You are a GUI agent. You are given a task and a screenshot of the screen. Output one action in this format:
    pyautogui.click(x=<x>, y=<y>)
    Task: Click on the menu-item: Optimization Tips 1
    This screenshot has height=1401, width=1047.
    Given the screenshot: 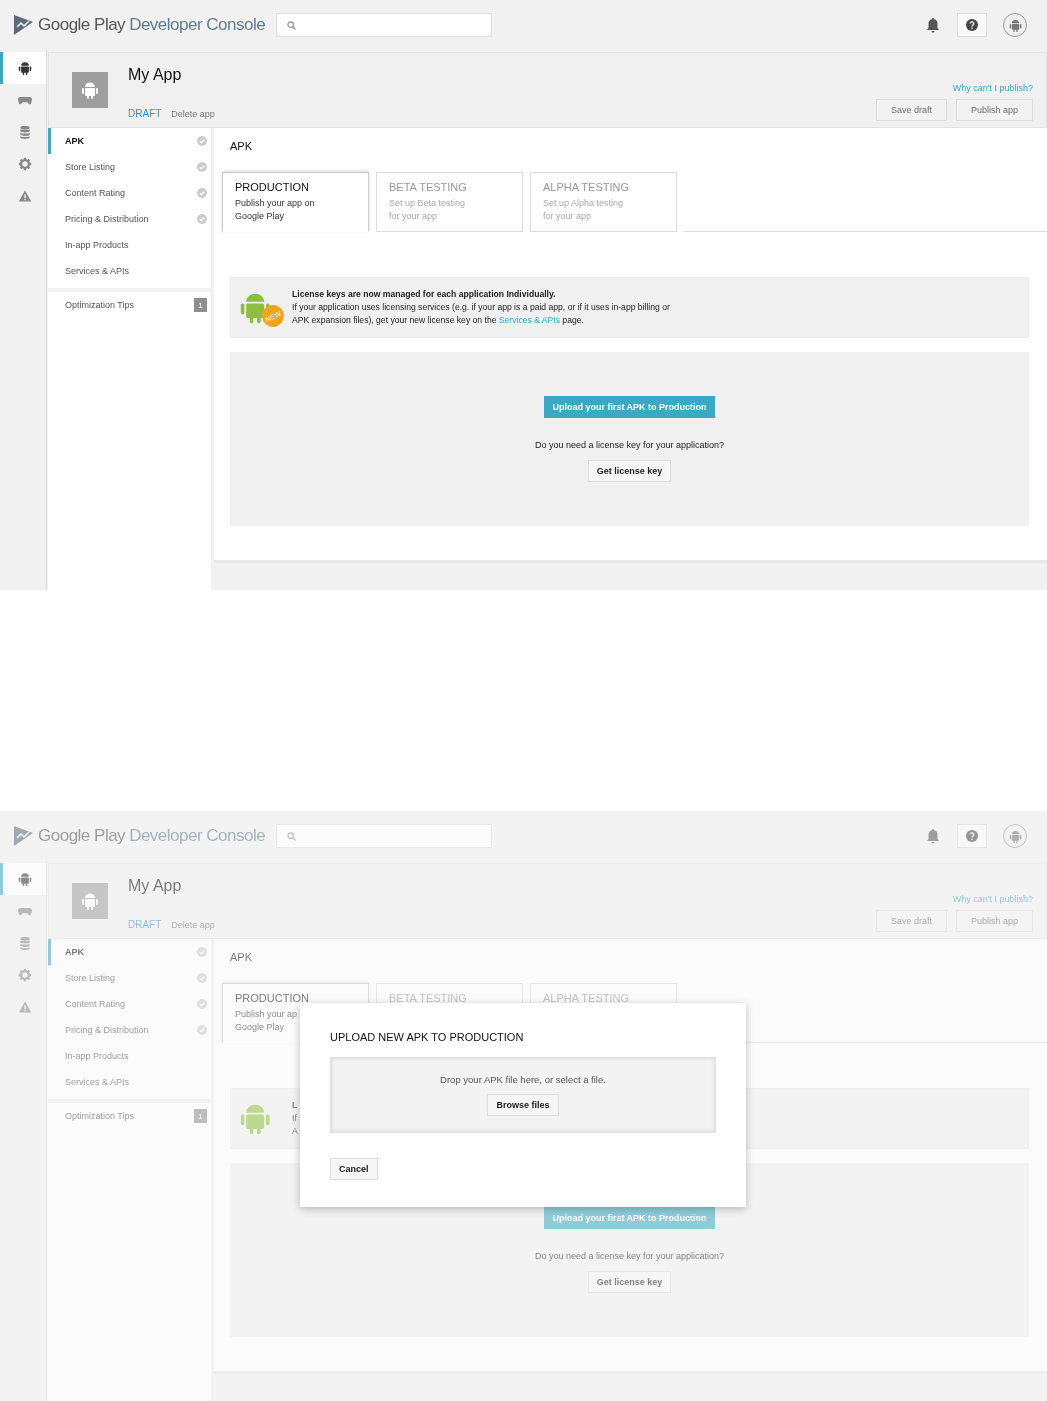 What is the action you would take?
    pyautogui.click(x=129, y=305)
    